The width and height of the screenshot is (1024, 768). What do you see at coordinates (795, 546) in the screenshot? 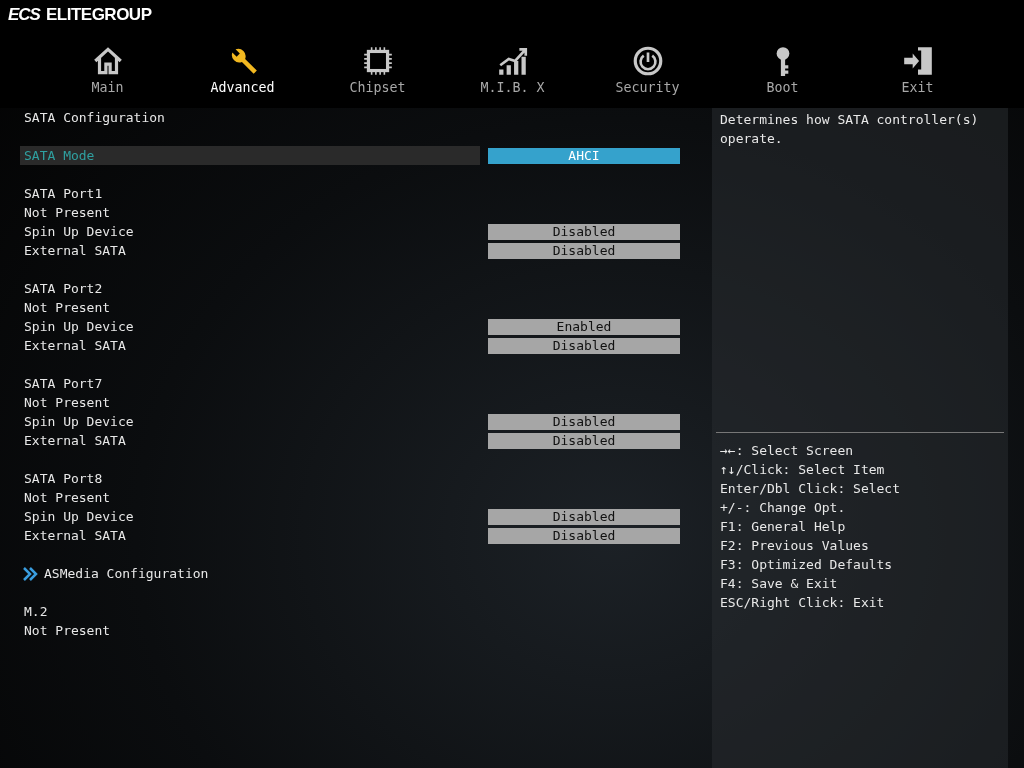
I see `key-hint: F2: Previous Values` at bounding box center [795, 546].